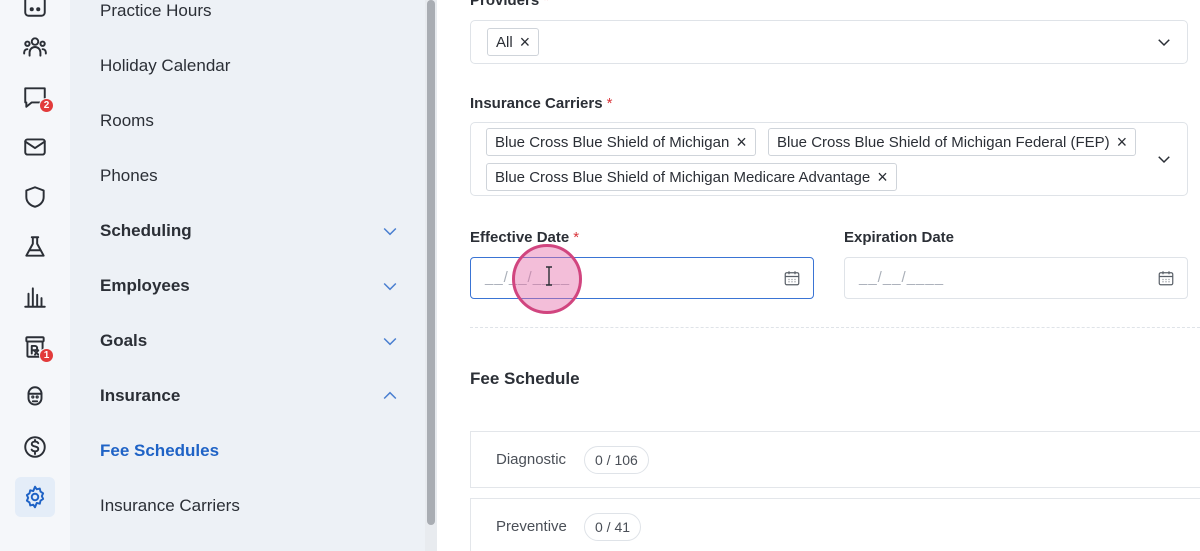 This screenshot has width=1200, height=551. What do you see at coordinates (250, 13) in the screenshot?
I see `nav-item-practice-hours: Practice Hours` at bounding box center [250, 13].